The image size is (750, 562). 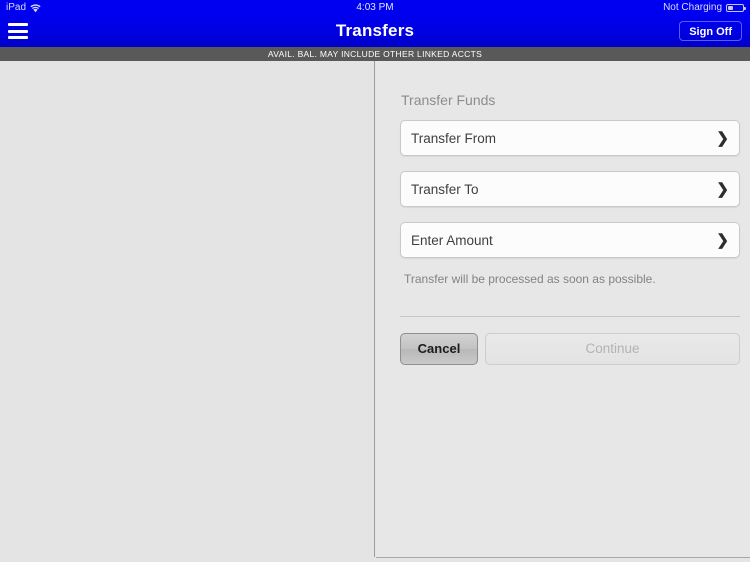 I want to click on ios-status-bar: iPad 4:03 PM Not Charging, so click(x=375, y=7).